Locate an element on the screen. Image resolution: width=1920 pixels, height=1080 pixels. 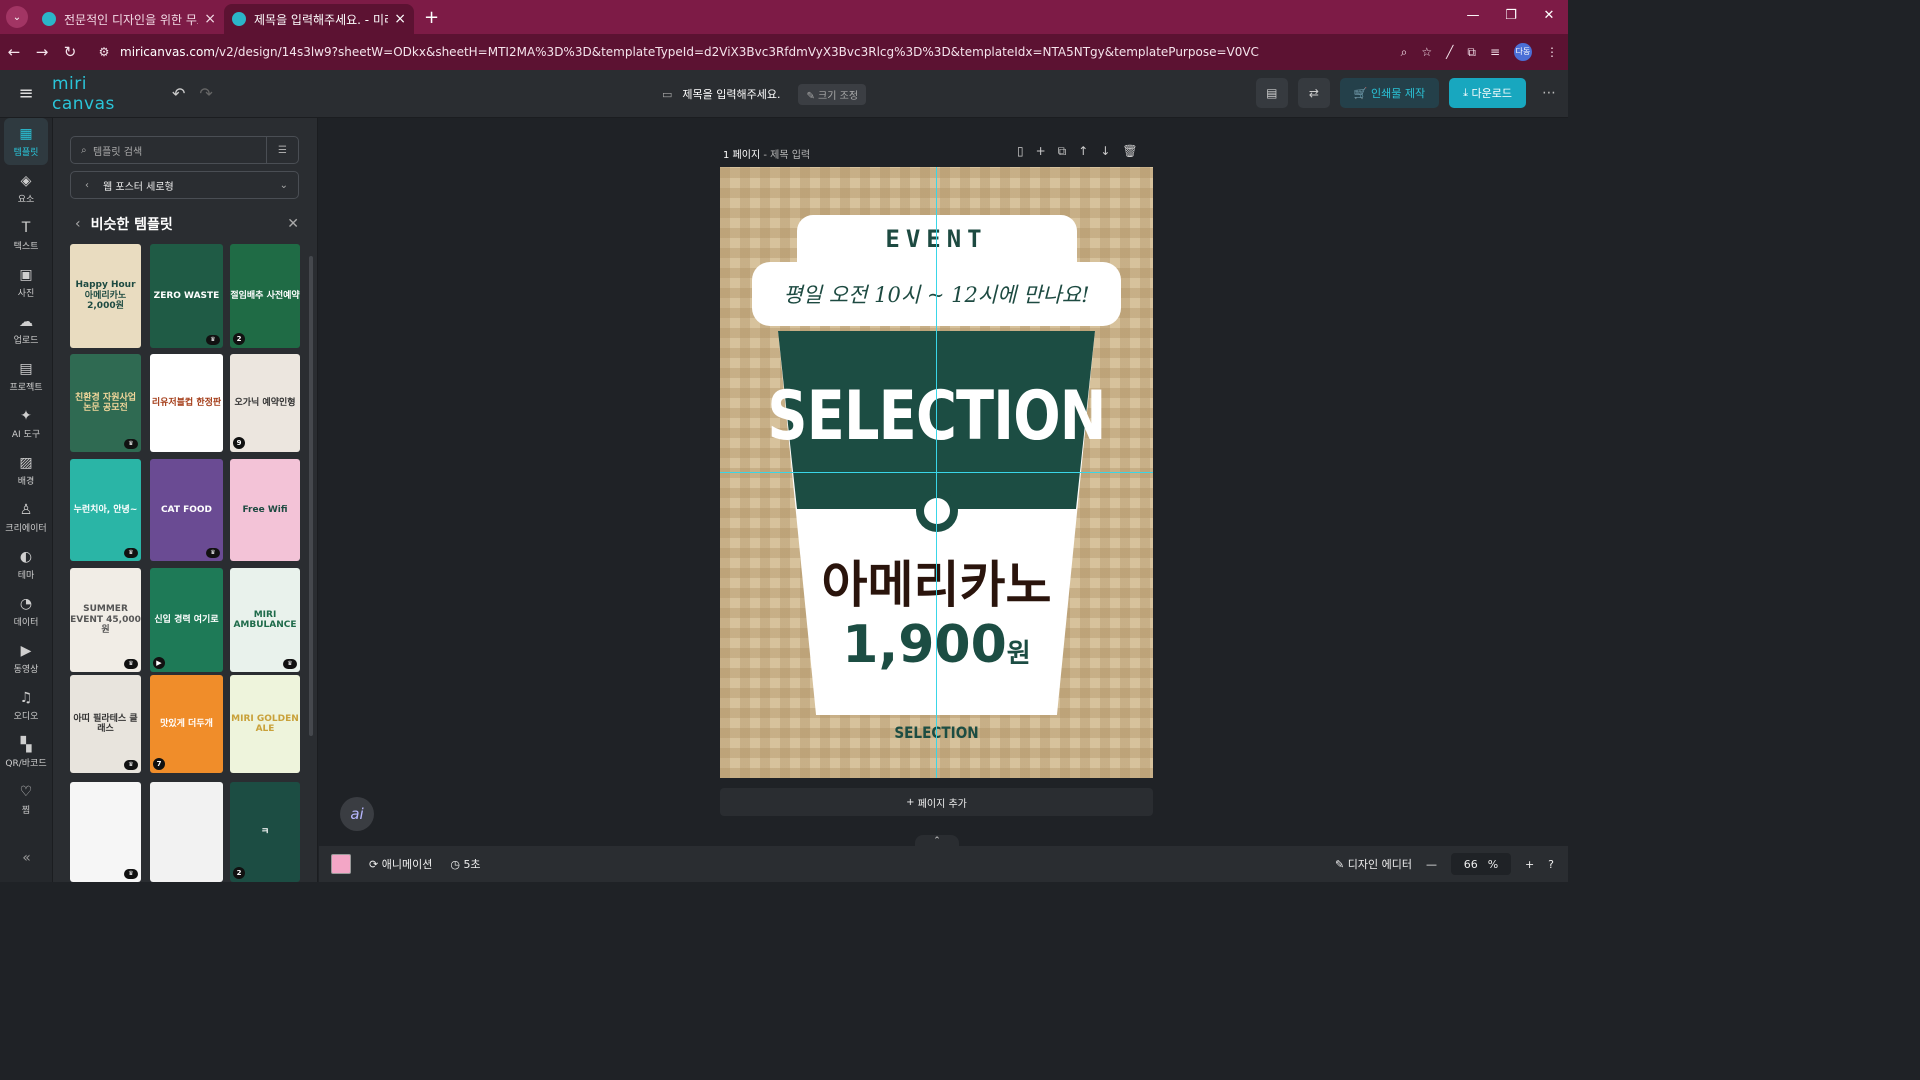
filter-icon: ☰ is located at coordinates (282, 150).